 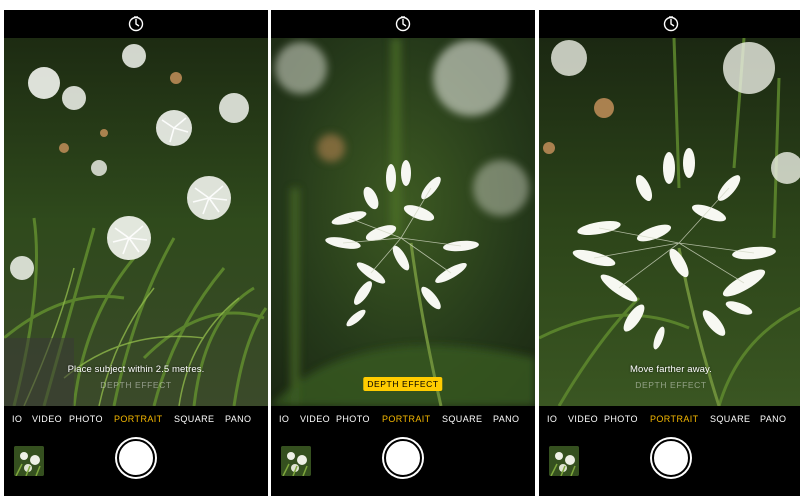 I want to click on hint-text: Move farther away., so click(x=671, y=369).